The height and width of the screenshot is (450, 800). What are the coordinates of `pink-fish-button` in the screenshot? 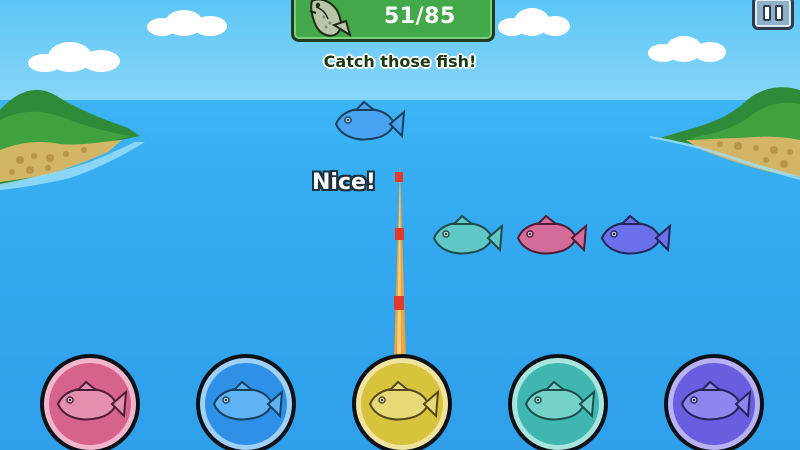 It's located at (90, 402).